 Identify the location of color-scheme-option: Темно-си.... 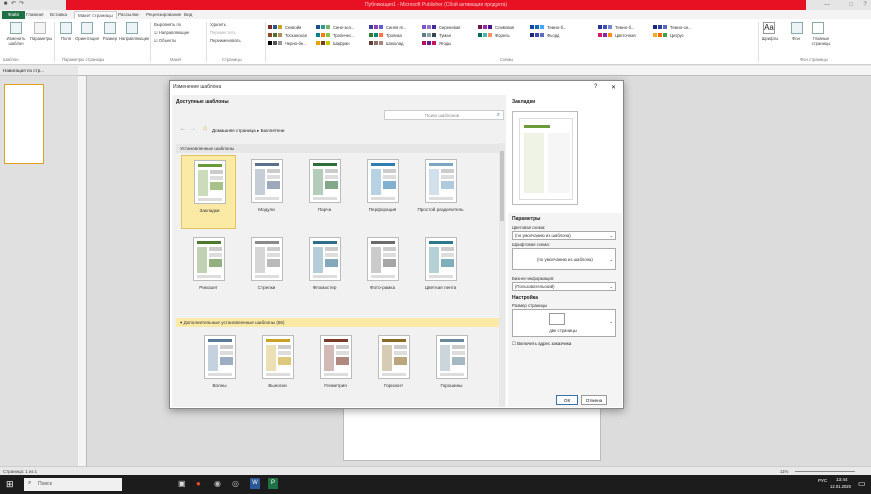
(672, 27).